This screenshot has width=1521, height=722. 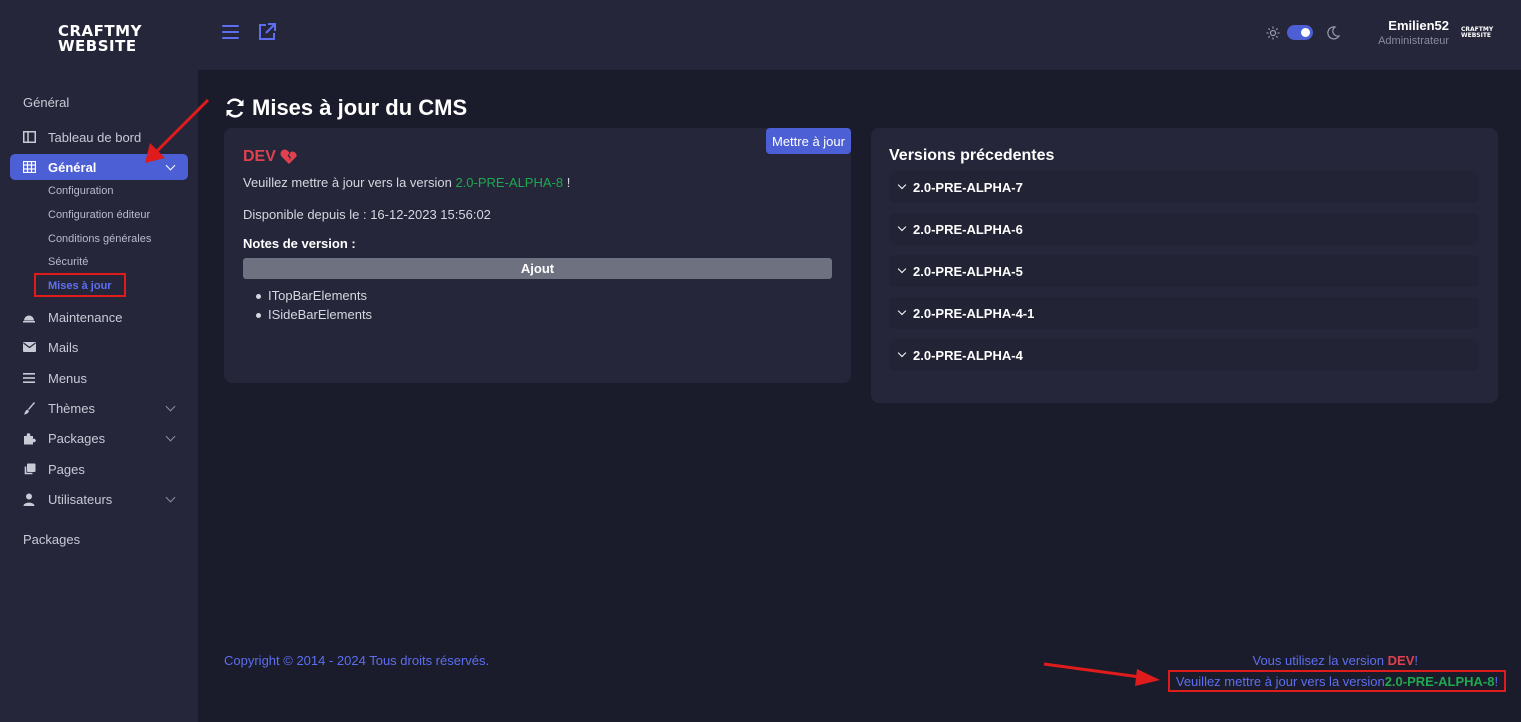 What do you see at coordinates (80, 499) in the screenshot?
I see `sidebar-item-label: Utilisateurs` at bounding box center [80, 499].